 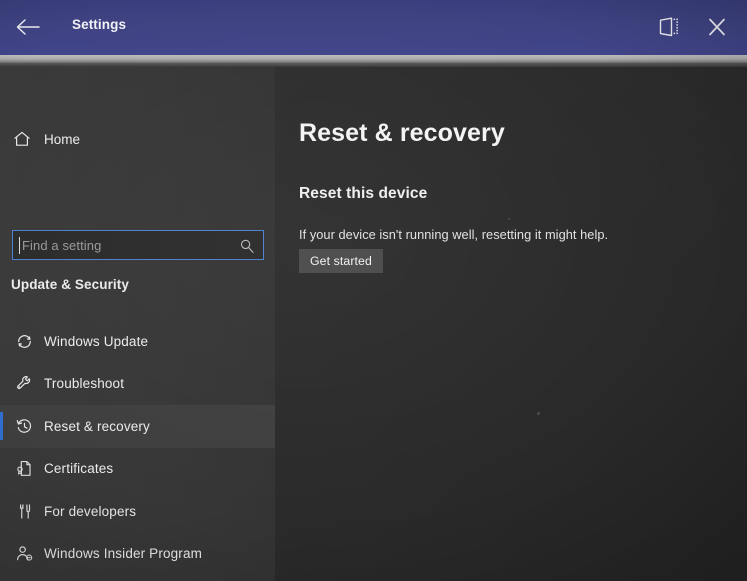 I want to click on title-bar: Settings, so click(x=373, y=27).